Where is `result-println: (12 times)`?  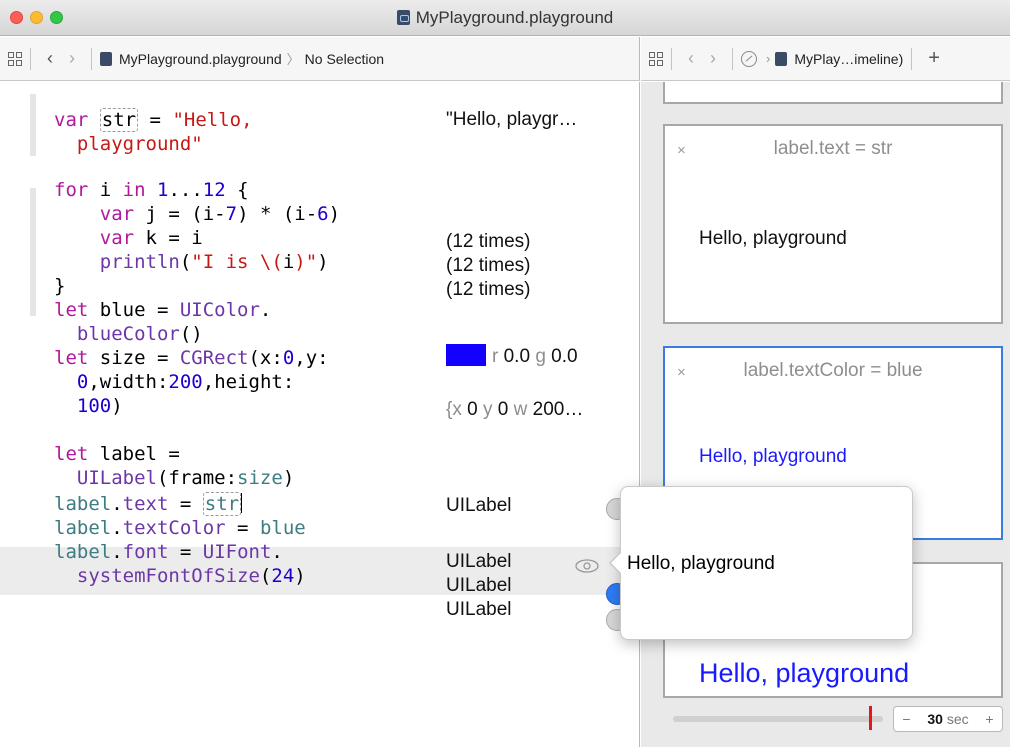 result-println: (12 times) is located at coordinates (488, 290).